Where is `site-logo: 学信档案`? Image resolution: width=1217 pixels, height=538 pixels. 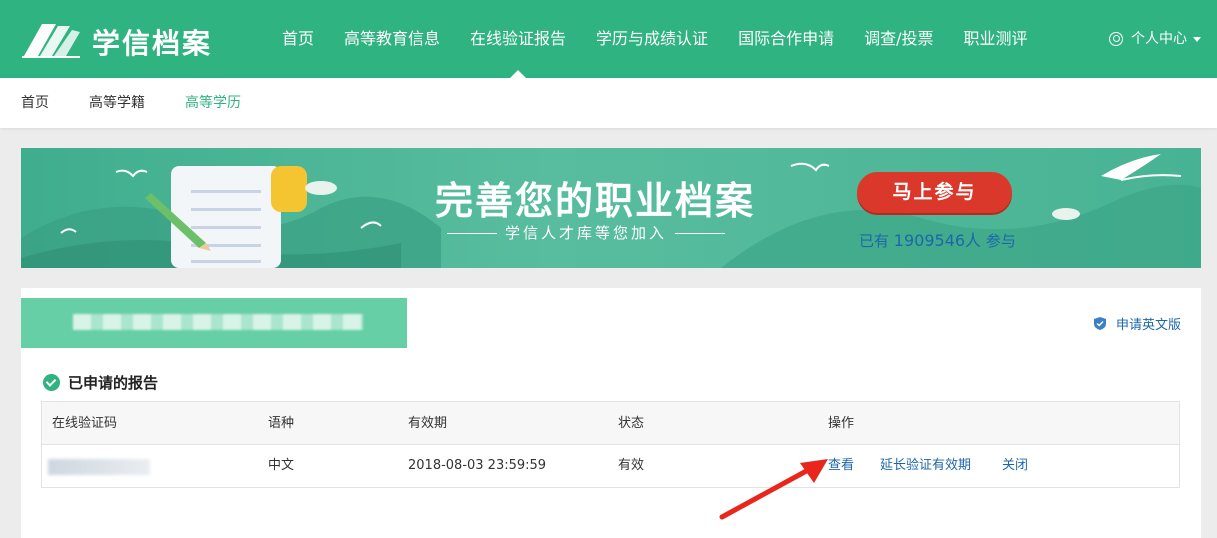
site-logo: 学信档案 is located at coordinates (119, 38).